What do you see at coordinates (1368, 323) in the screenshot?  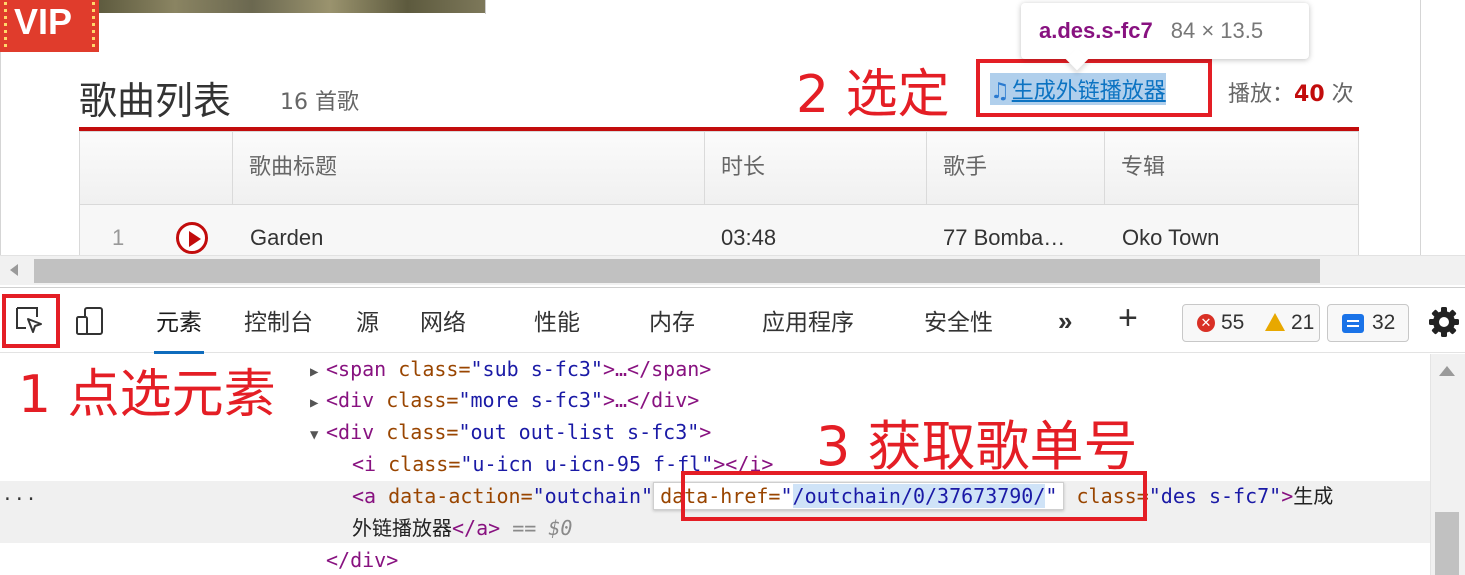 I see `messages-counter: 32` at bounding box center [1368, 323].